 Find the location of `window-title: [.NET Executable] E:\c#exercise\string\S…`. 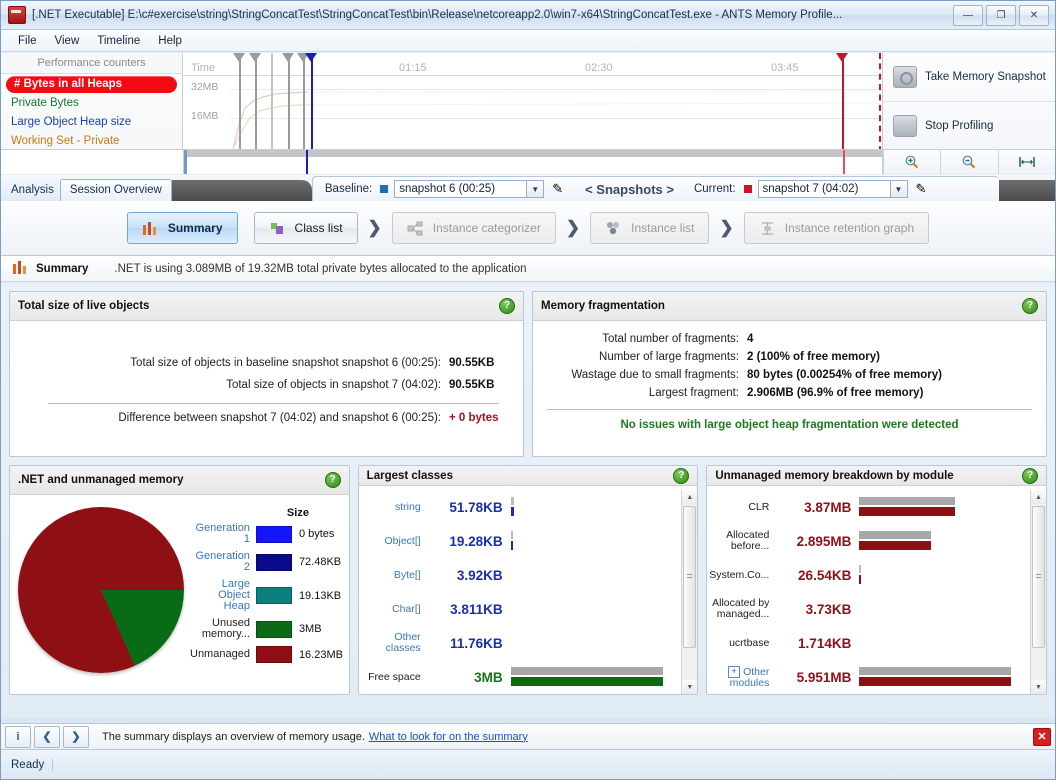

window-title: [.NET Executable] E:\c#exercise\string\S… is located at coordinates (437, 15).